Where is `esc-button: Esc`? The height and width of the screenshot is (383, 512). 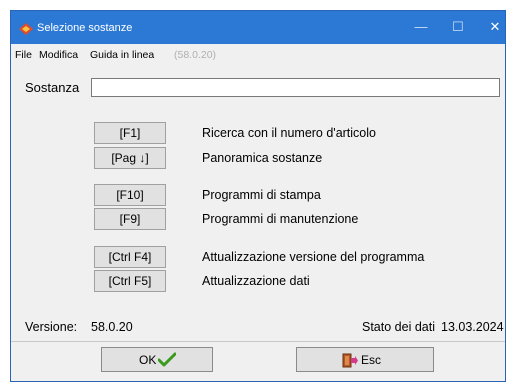 esc-button: Esc is located at coordinates (365, 359).